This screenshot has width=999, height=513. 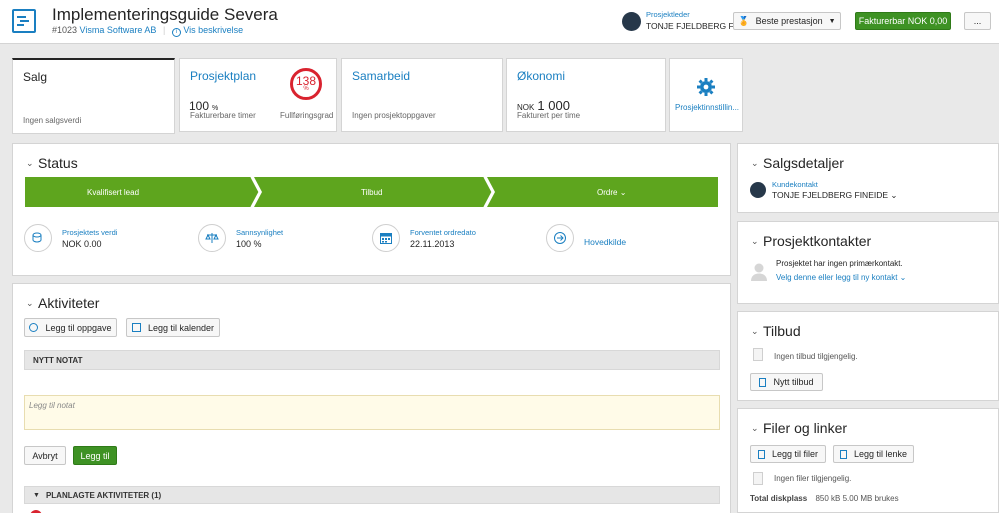 What do you see at coordinates (212, 238) in the screenshot?
I see `scale-icon` at bounding box center [212, 238].